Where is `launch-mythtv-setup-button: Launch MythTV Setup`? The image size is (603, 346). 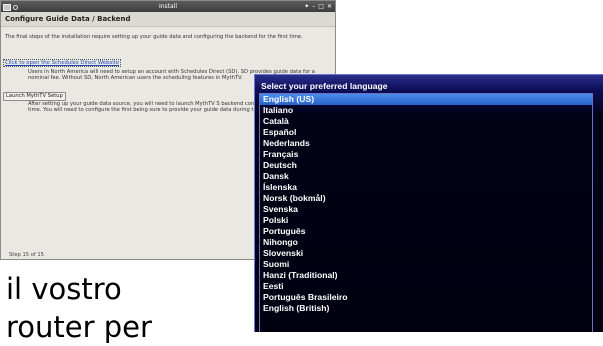 launch-mythtv-setup-button: Launch MythTV Setup is located at coordinates (34, 96).